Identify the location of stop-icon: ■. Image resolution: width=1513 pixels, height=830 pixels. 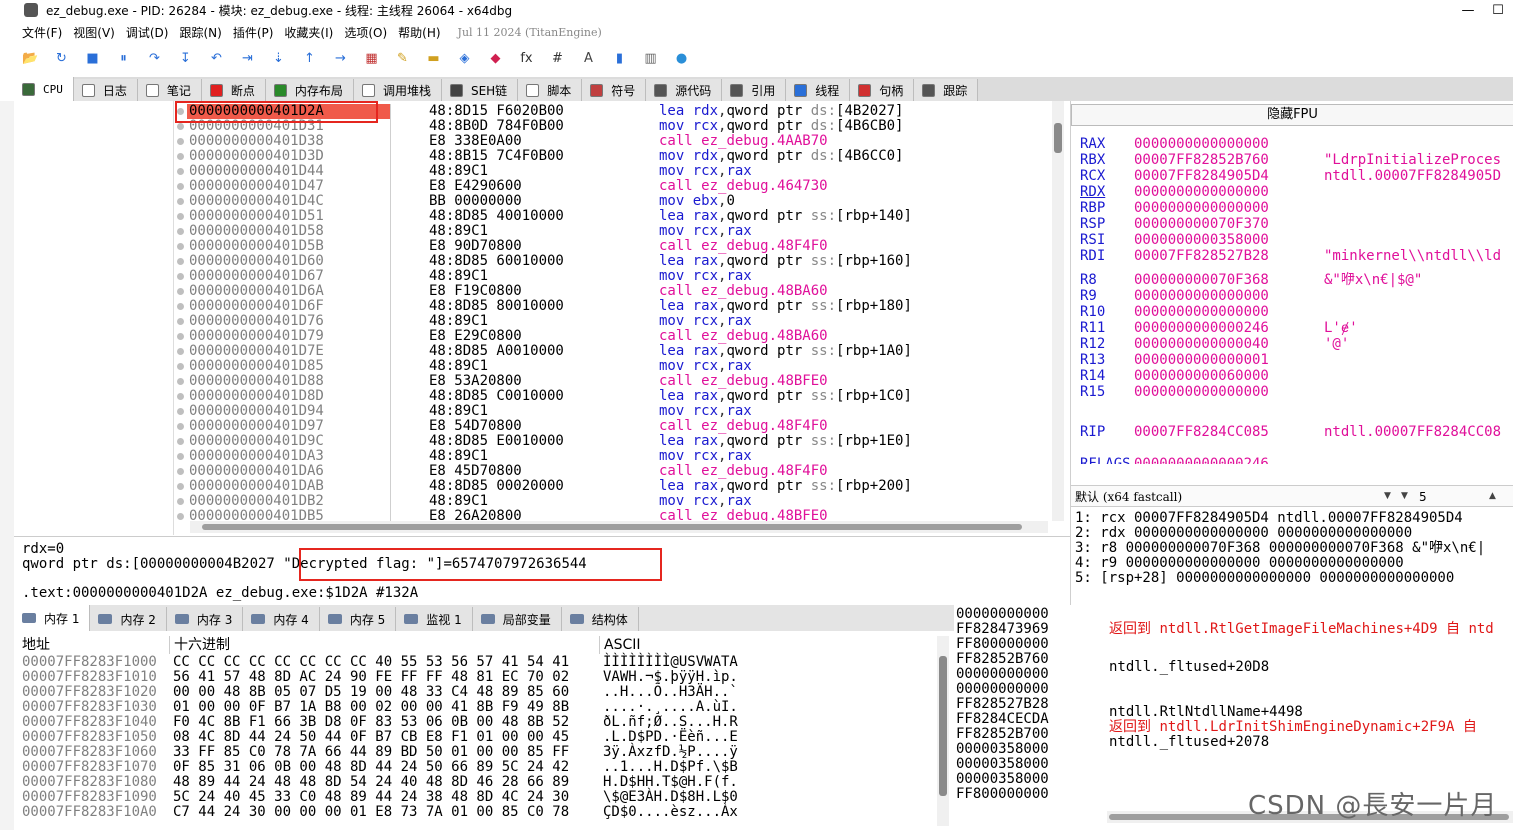
(92, 58).